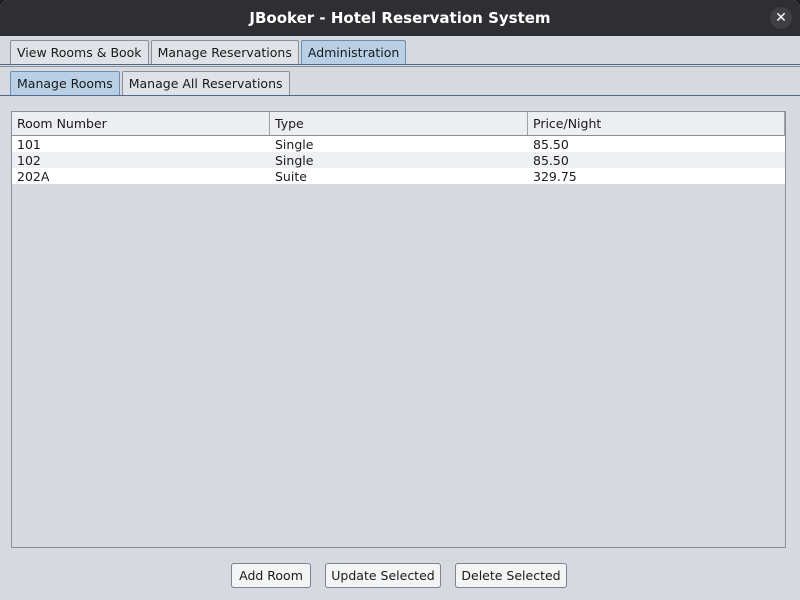  Describe the element at coordinates (224, 52) in the screenshot. I see `tab-manage-reservations: Manage Reservations` at that location.